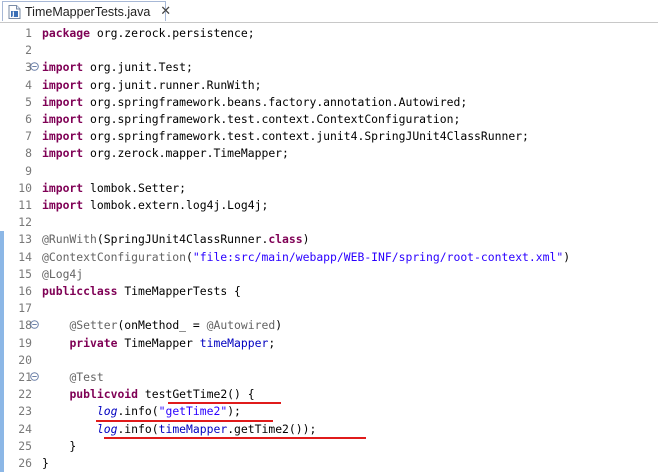 The width and height of the screenshot is (658, 472). Describe the element at coordinates (138, 428) in the screenshot. I see `code-token: .info(` at that location.